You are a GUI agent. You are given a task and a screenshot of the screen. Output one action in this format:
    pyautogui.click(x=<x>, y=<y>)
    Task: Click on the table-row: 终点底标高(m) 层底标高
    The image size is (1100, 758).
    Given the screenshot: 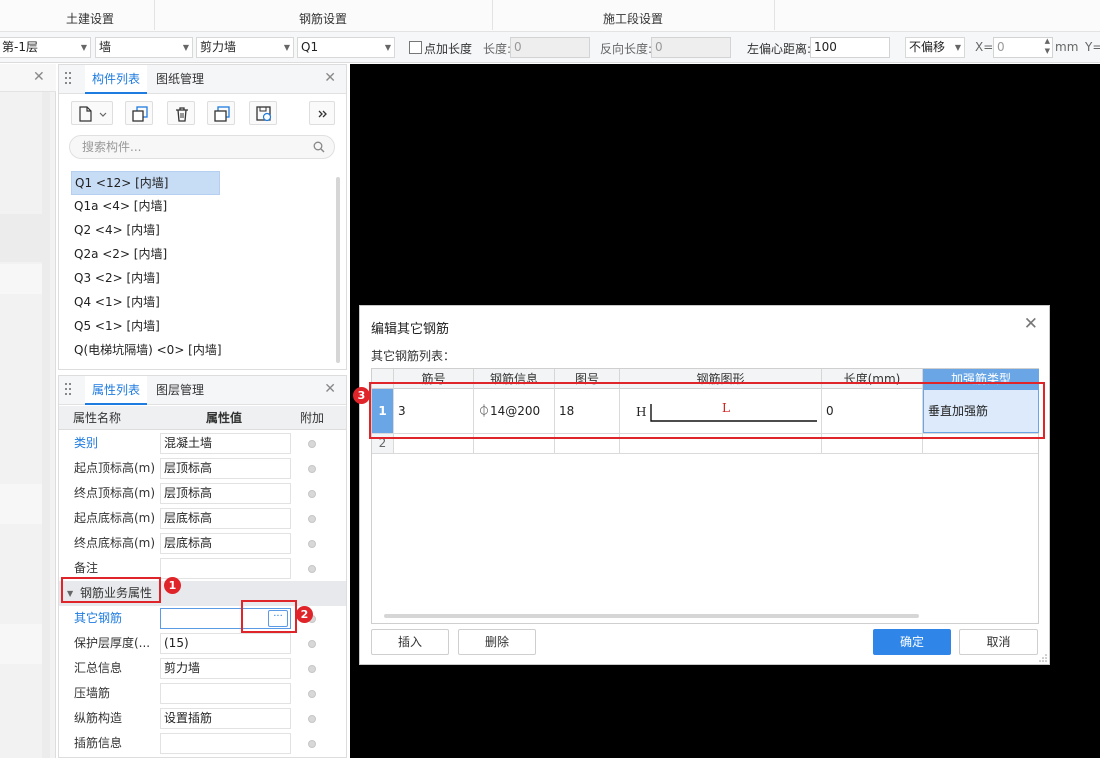 What is the action you would take?
    pyautogui.click(x=202, y=543)
    